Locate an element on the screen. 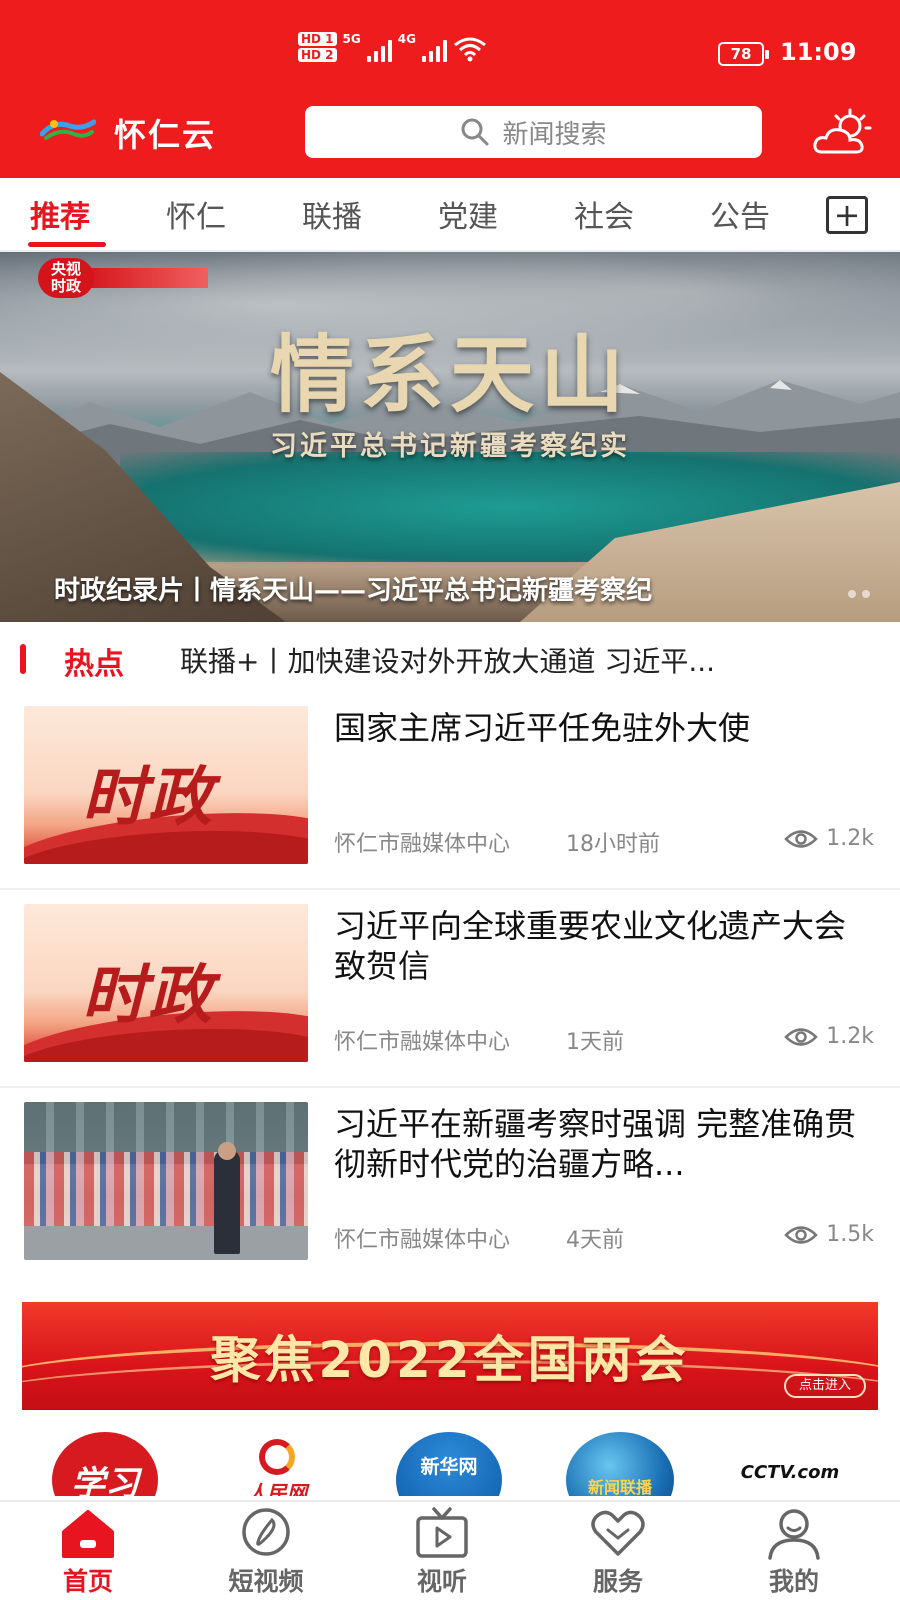 The image size is (900, 1600). badge-circle: 央视 时政 is located at coordinates (66, 278).